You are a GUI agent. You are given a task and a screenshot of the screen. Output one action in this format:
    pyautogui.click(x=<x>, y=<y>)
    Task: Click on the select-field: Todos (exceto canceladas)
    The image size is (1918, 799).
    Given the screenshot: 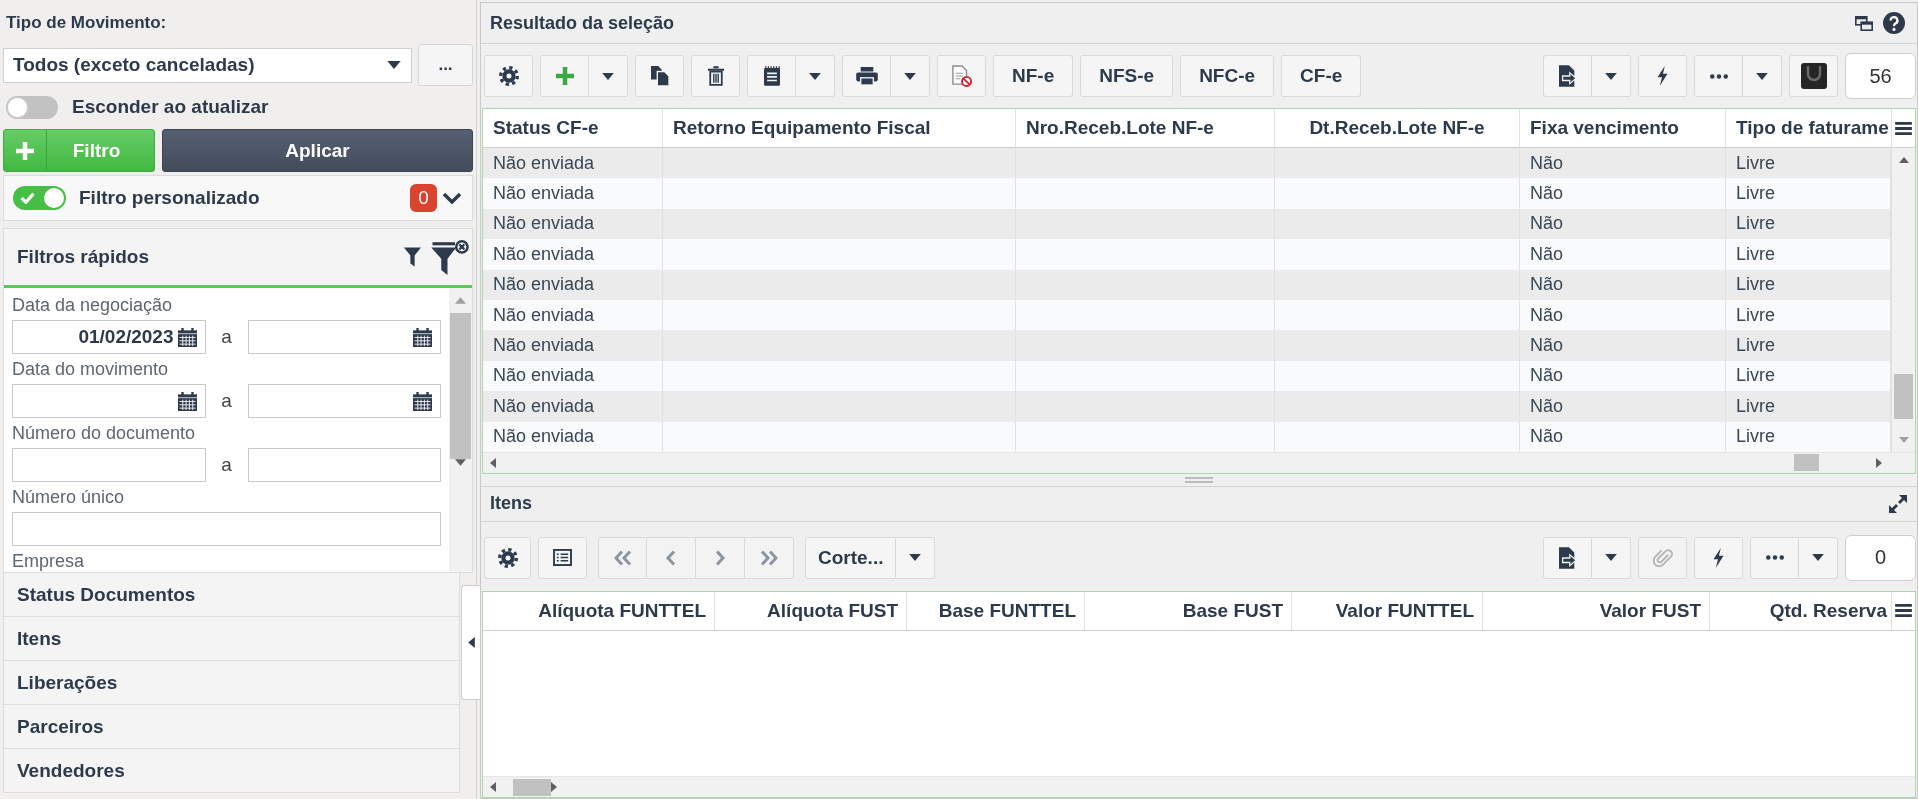 What is the action you would take?
    pyautogui.click(x=207, y=65)
    